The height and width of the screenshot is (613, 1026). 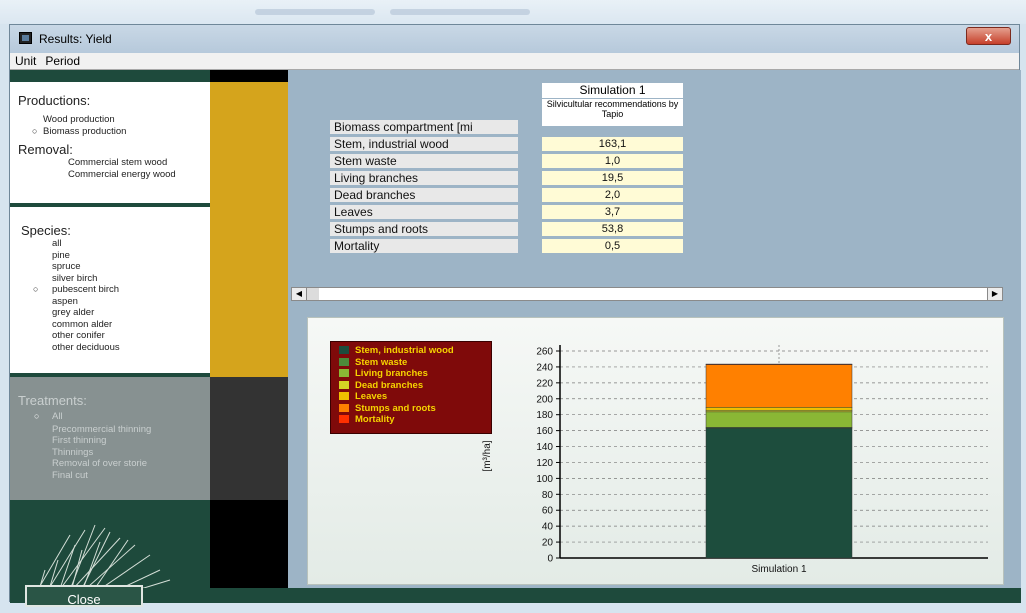 I want to click on table-row-label: Stem waste, so click(x=424, y=161).